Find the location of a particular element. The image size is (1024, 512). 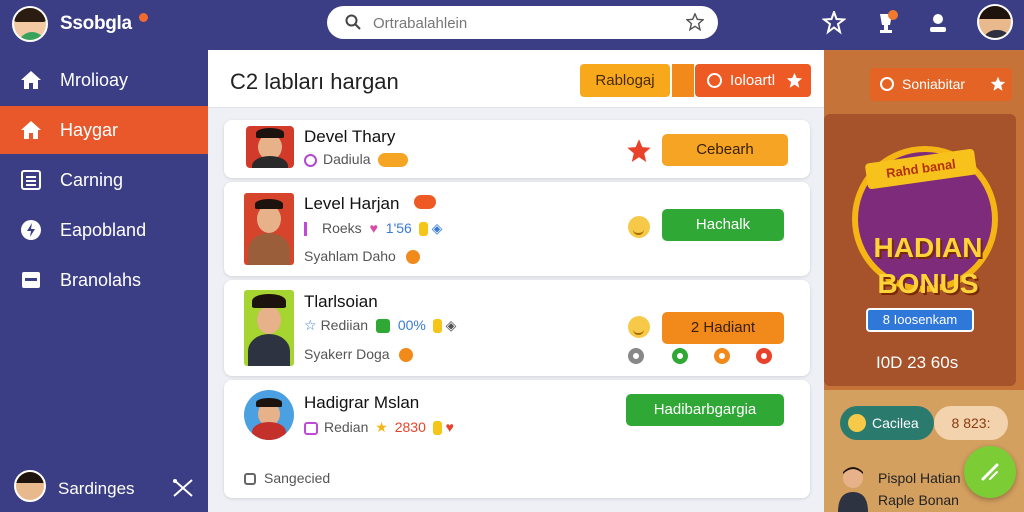

search-icon is located at coordinates (353, 22).